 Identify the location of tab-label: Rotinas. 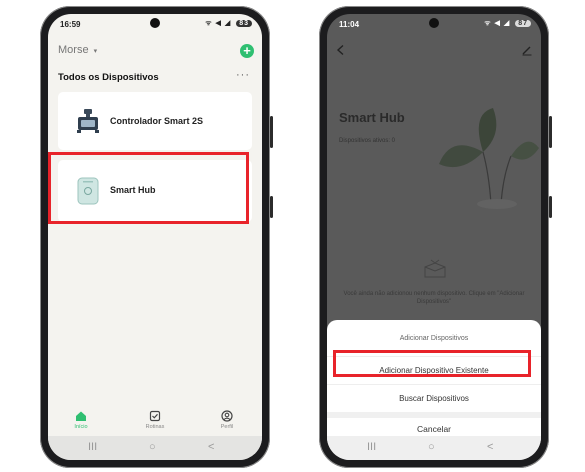
(155, 427).